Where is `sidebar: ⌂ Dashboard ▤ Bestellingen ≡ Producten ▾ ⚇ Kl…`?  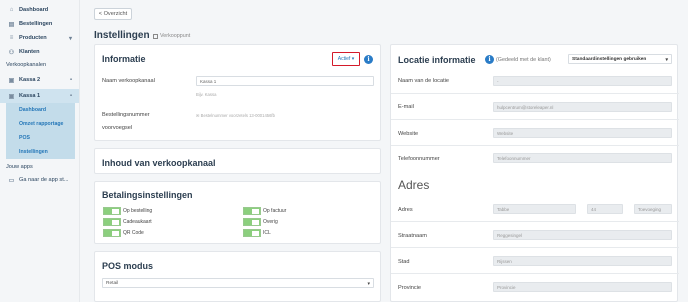
sidebar: ⌂ Dashboard ▤ Bestellingen ≡ Producten ▾ ⚇ Kl… is located at coordinates (40, 151).